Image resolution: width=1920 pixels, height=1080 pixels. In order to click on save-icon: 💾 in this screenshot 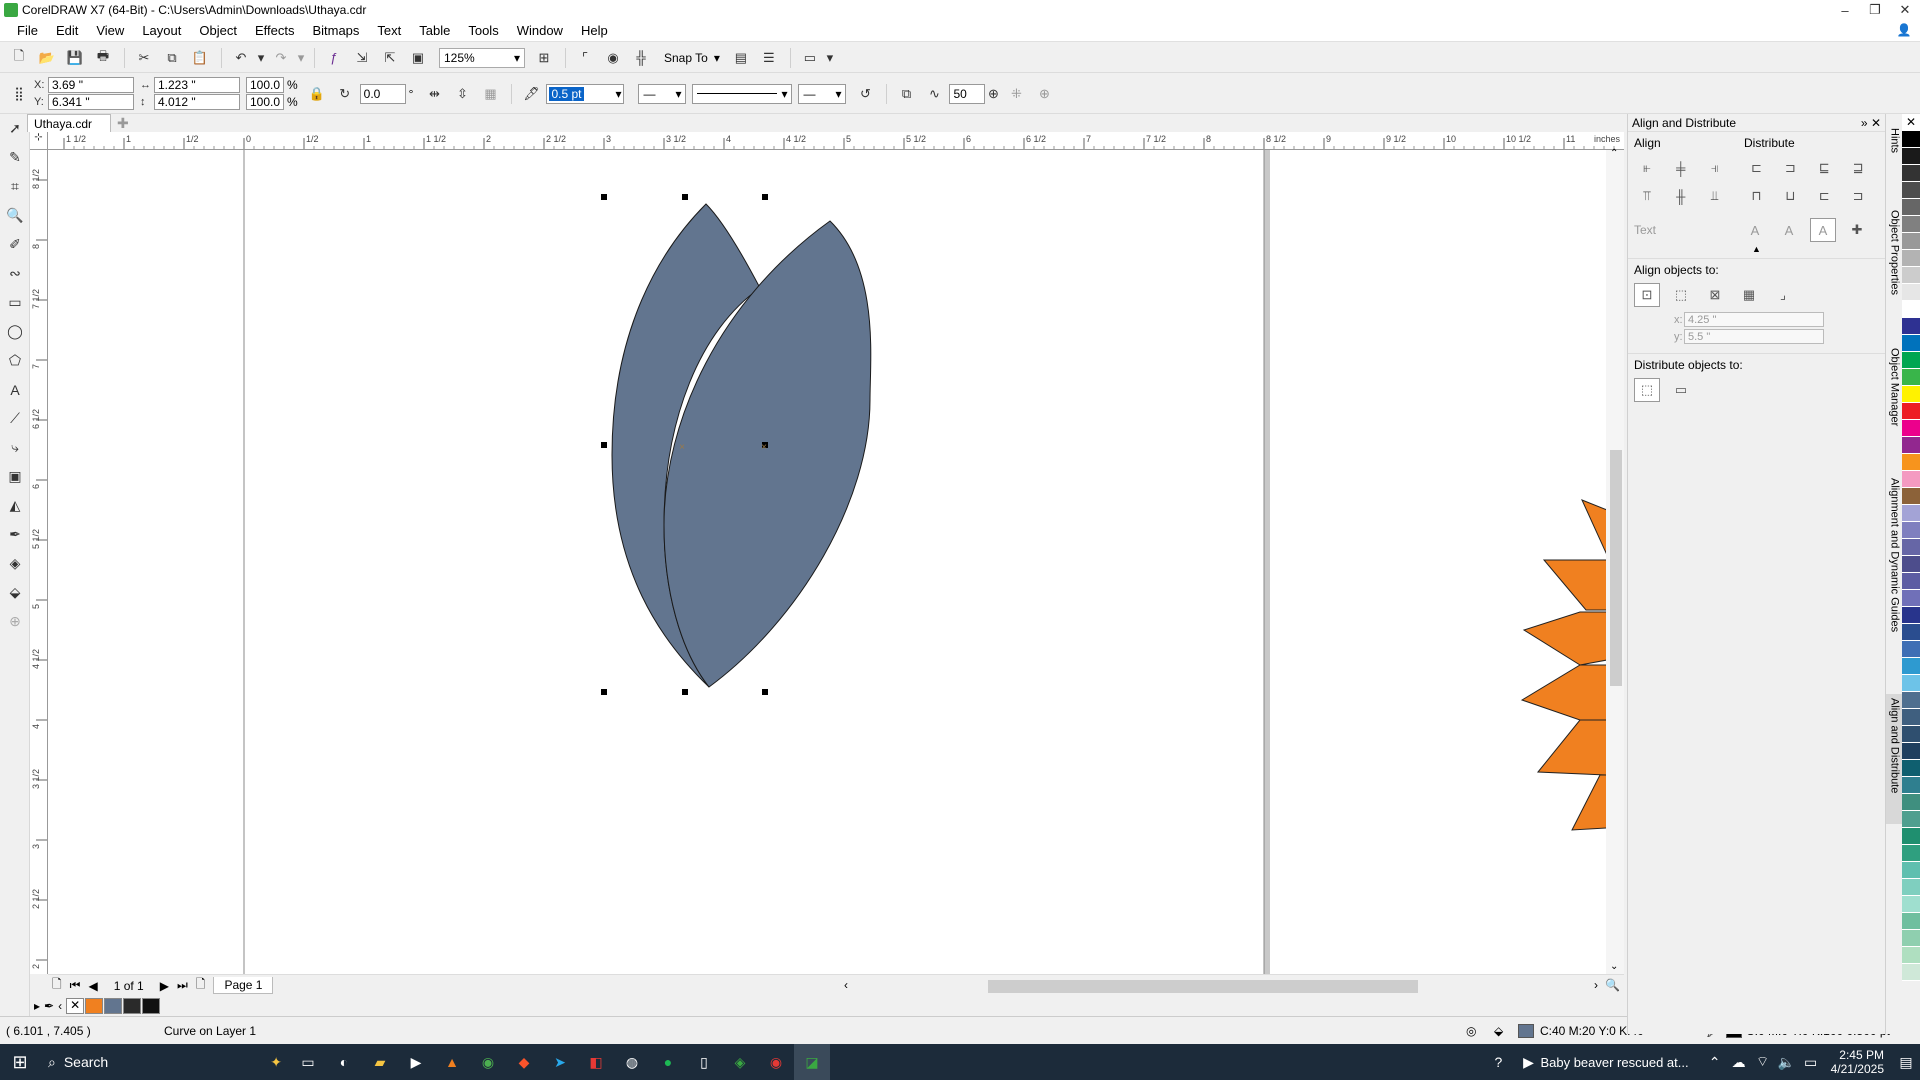, I will do `click(75, 58)`.